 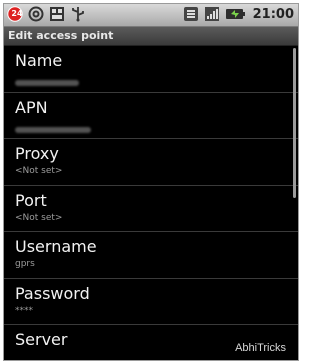 What do you see at coordinates (151, 36) in the screenshot?
I see `page-title: Edit access point` at bounding box center [151, 36].